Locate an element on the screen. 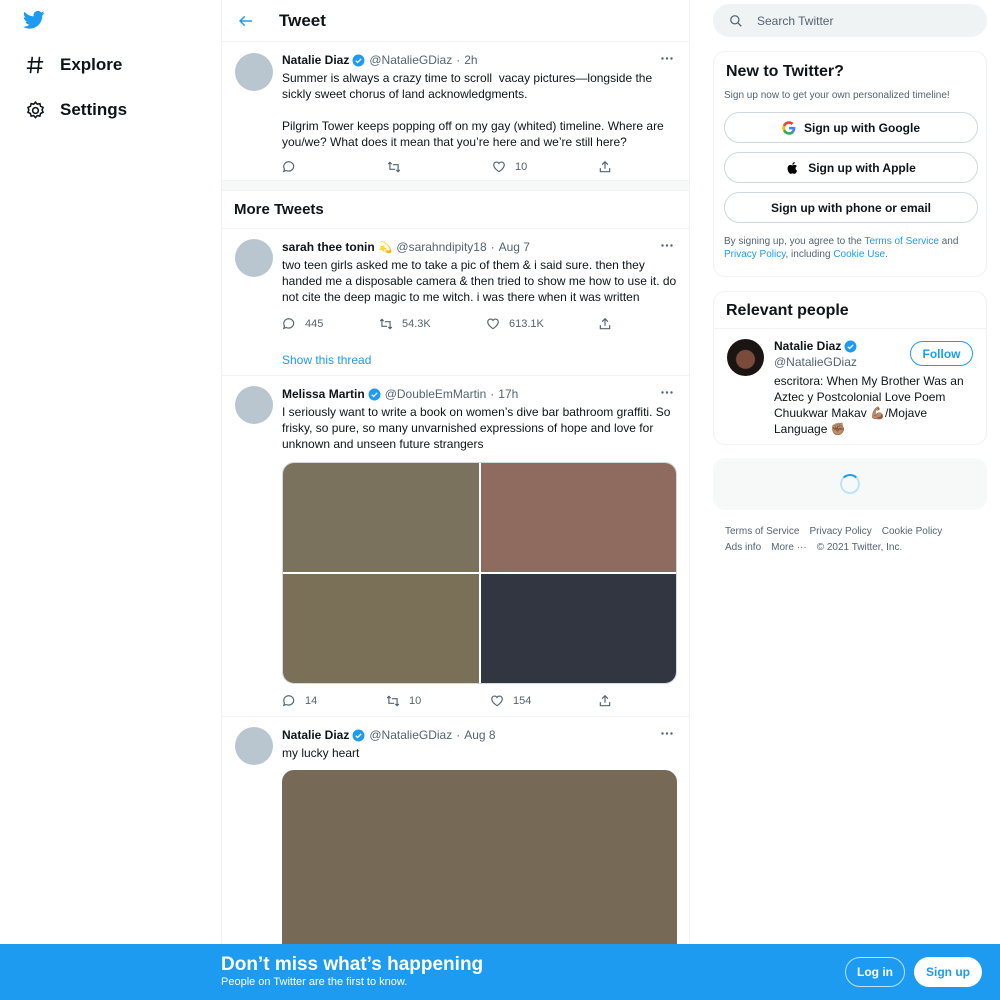 This screenshot has height=1000, width=1000. author-name: Melissa Martin is located at coordinates (323, 394).